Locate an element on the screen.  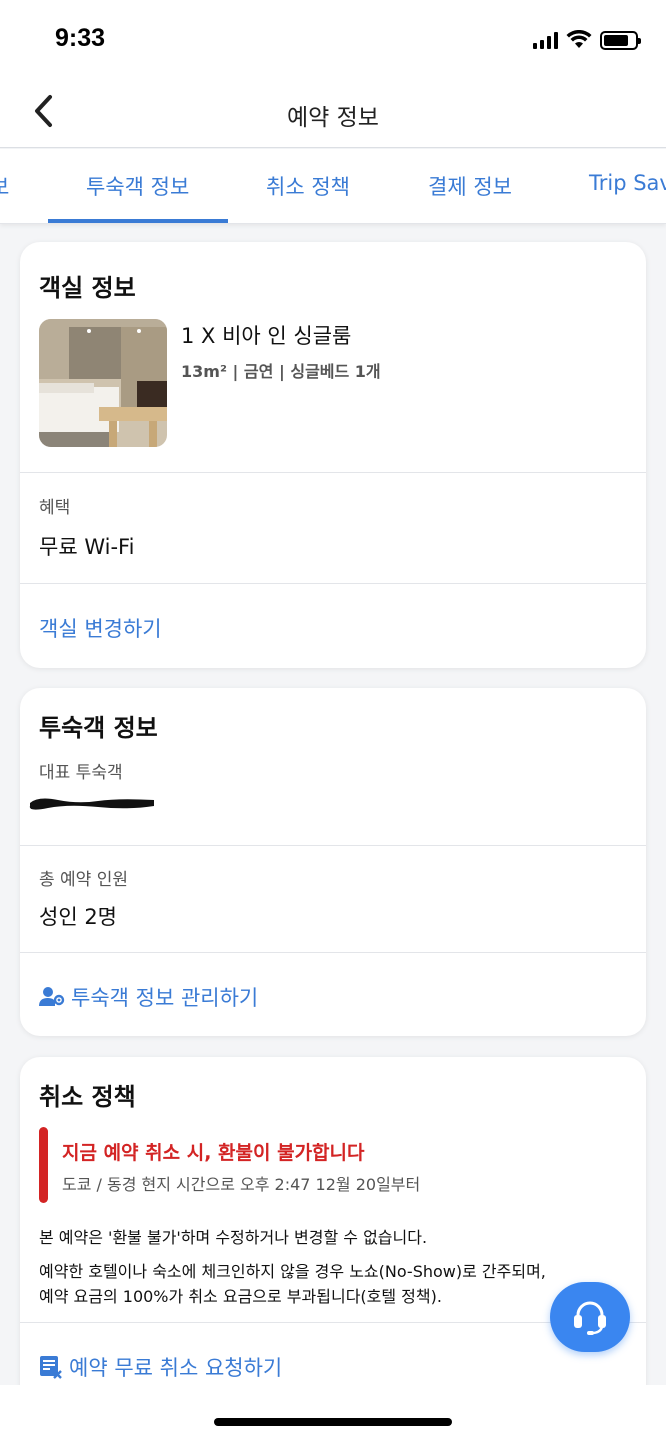
room-photo is located at coordinates (103, 383).